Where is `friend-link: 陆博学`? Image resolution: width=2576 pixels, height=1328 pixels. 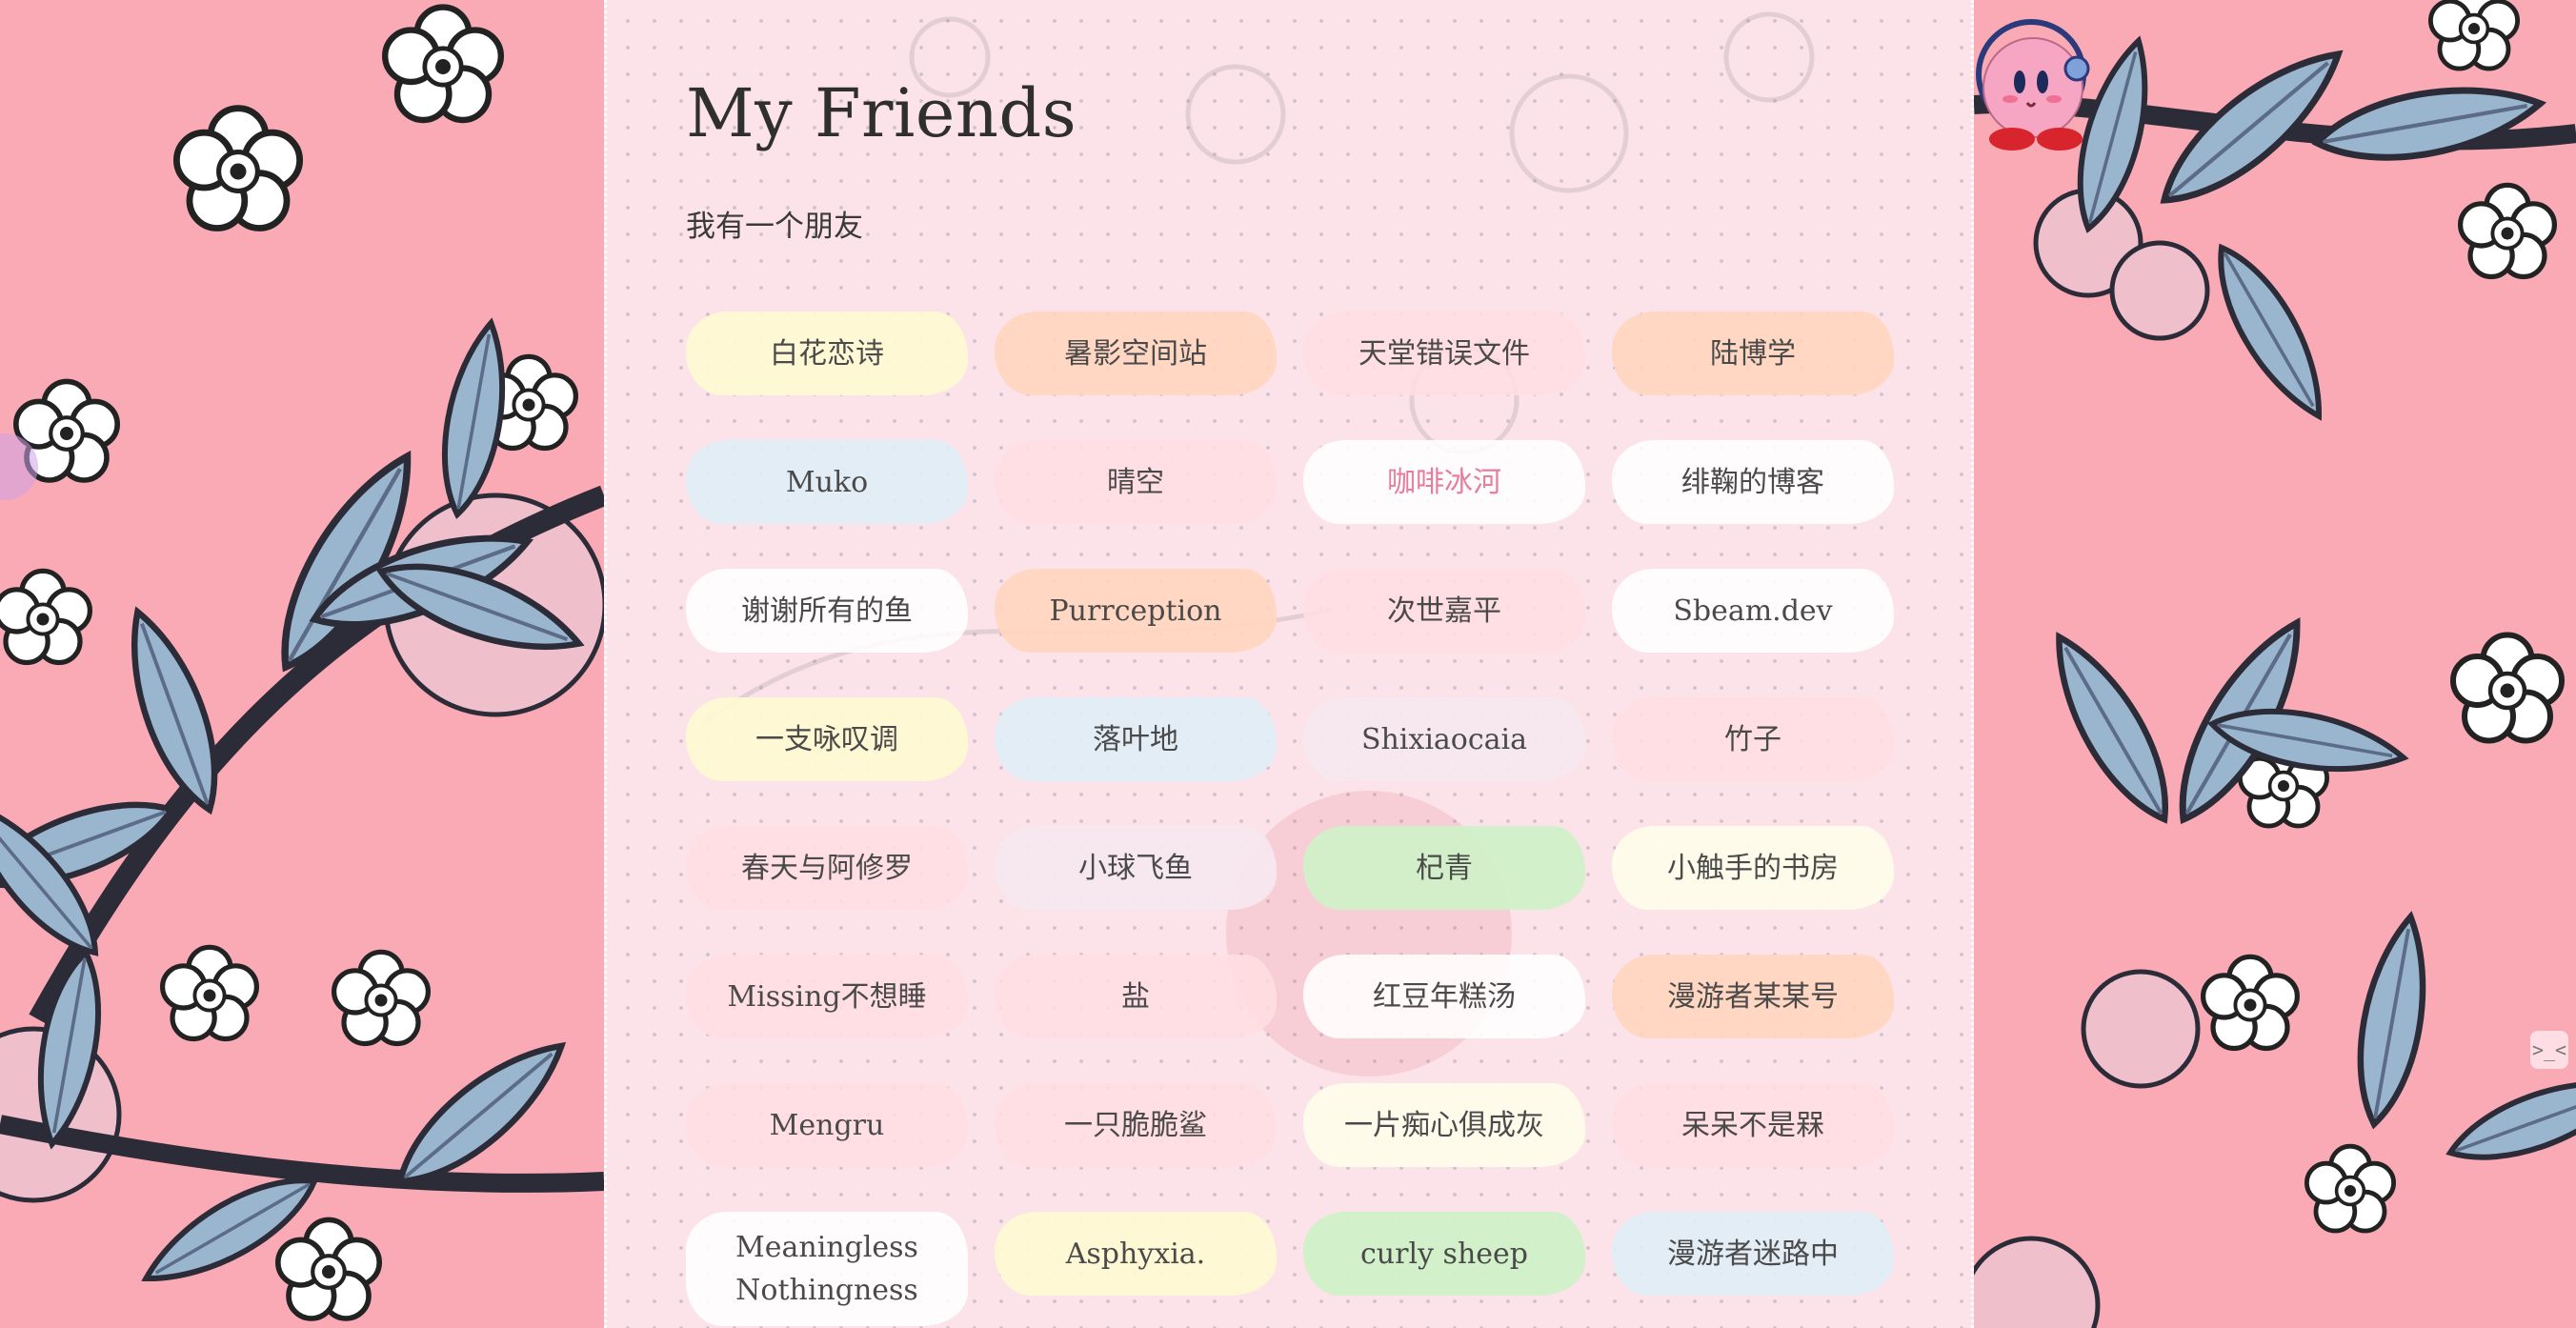 friend-link: 陆博学 is located at coordinates (1753, 353).